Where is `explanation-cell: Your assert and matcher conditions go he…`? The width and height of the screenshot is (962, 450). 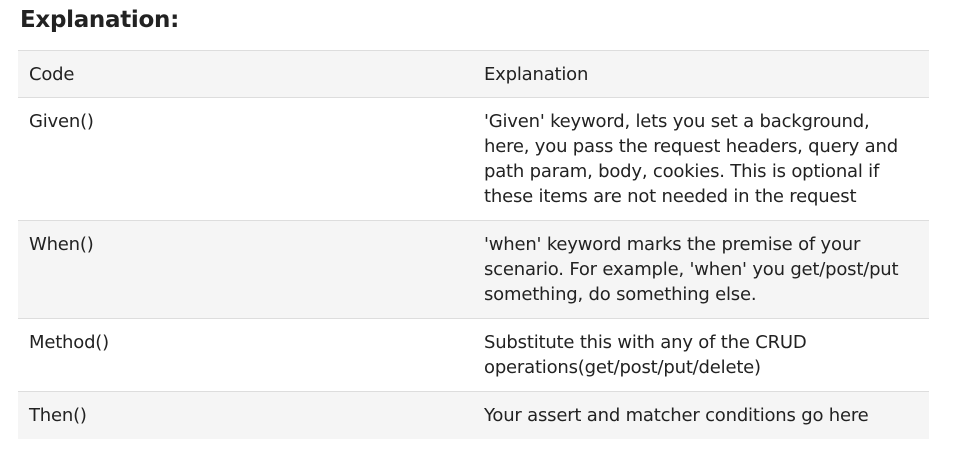
explanation-cell: Your assert and matcher conditions go he… is located at coordinates (701, 415).